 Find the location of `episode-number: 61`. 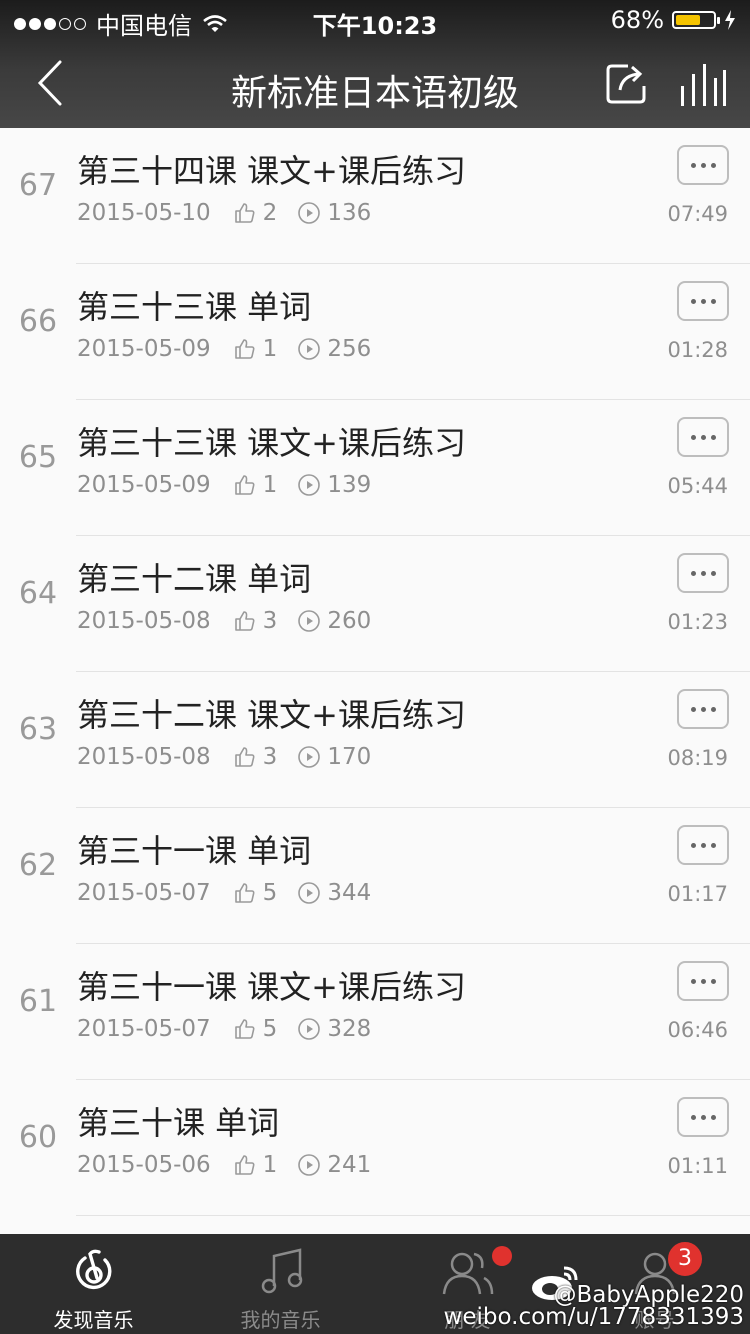

episode-number: 61 is located at coordinates (38, 1001).